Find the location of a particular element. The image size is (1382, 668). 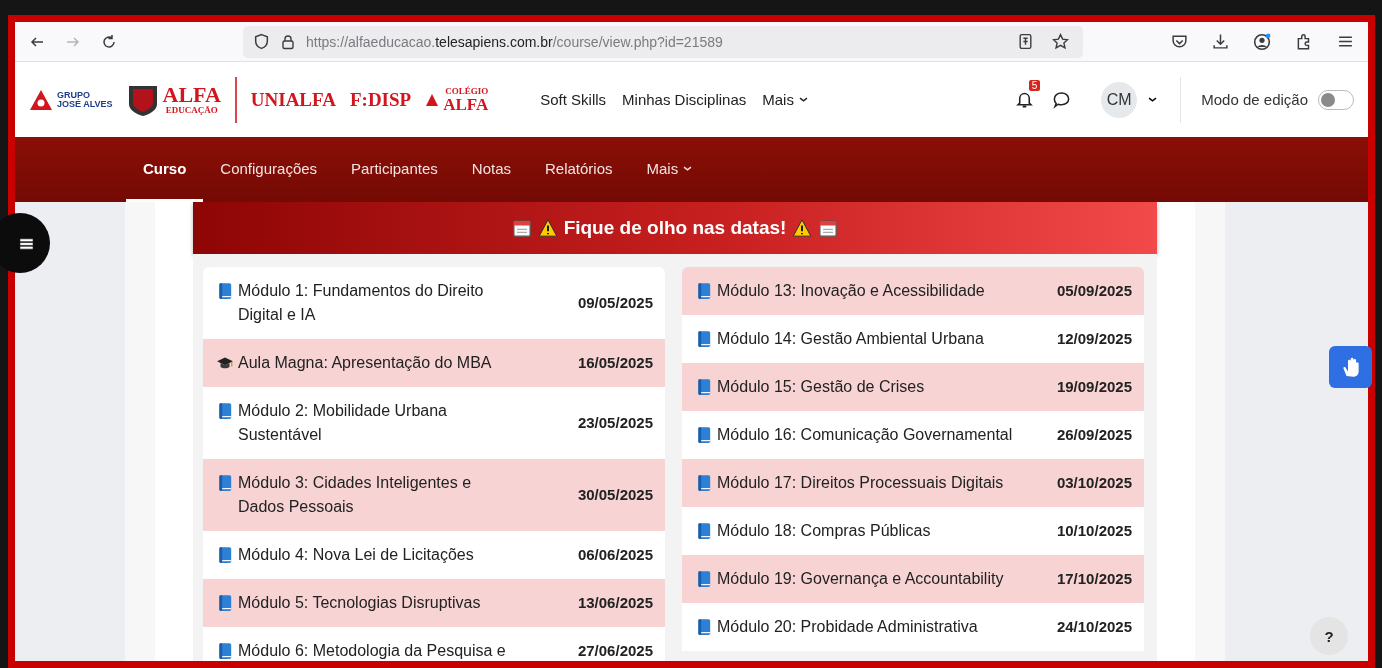

module-title: Módulo 1: Fundamentos do Direito Digital e IA is located at coordinates (361, 303).